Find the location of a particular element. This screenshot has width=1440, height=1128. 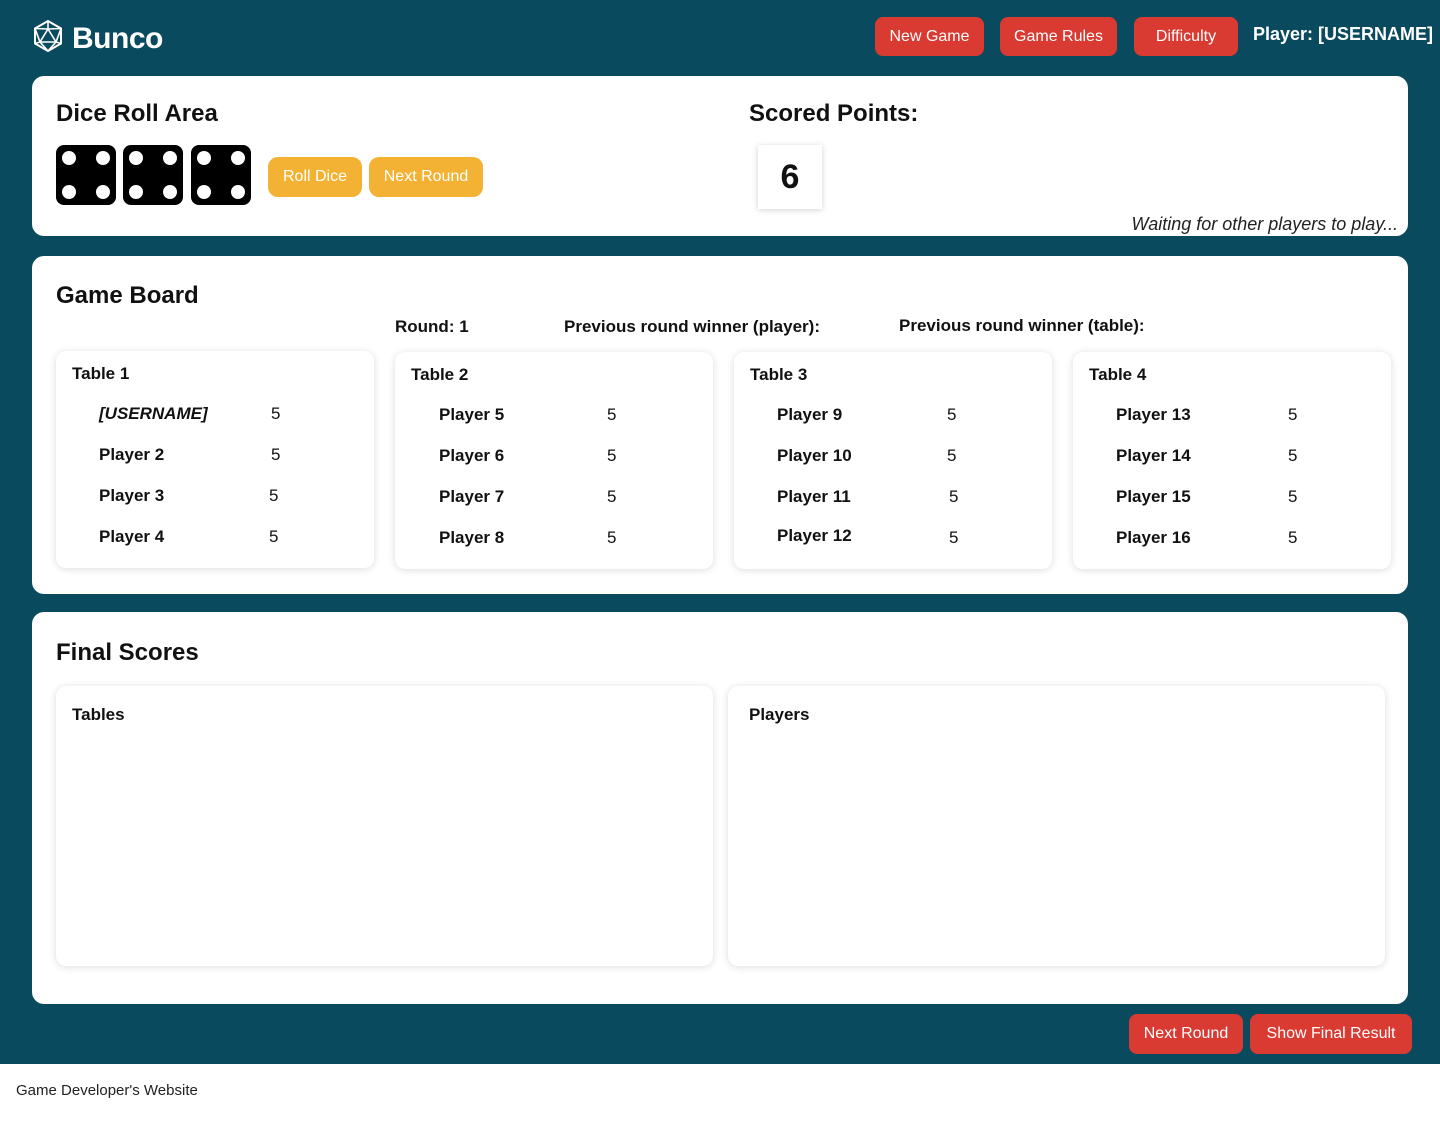

final-scores-title: Final Scores is located at coordinates (127, 652).